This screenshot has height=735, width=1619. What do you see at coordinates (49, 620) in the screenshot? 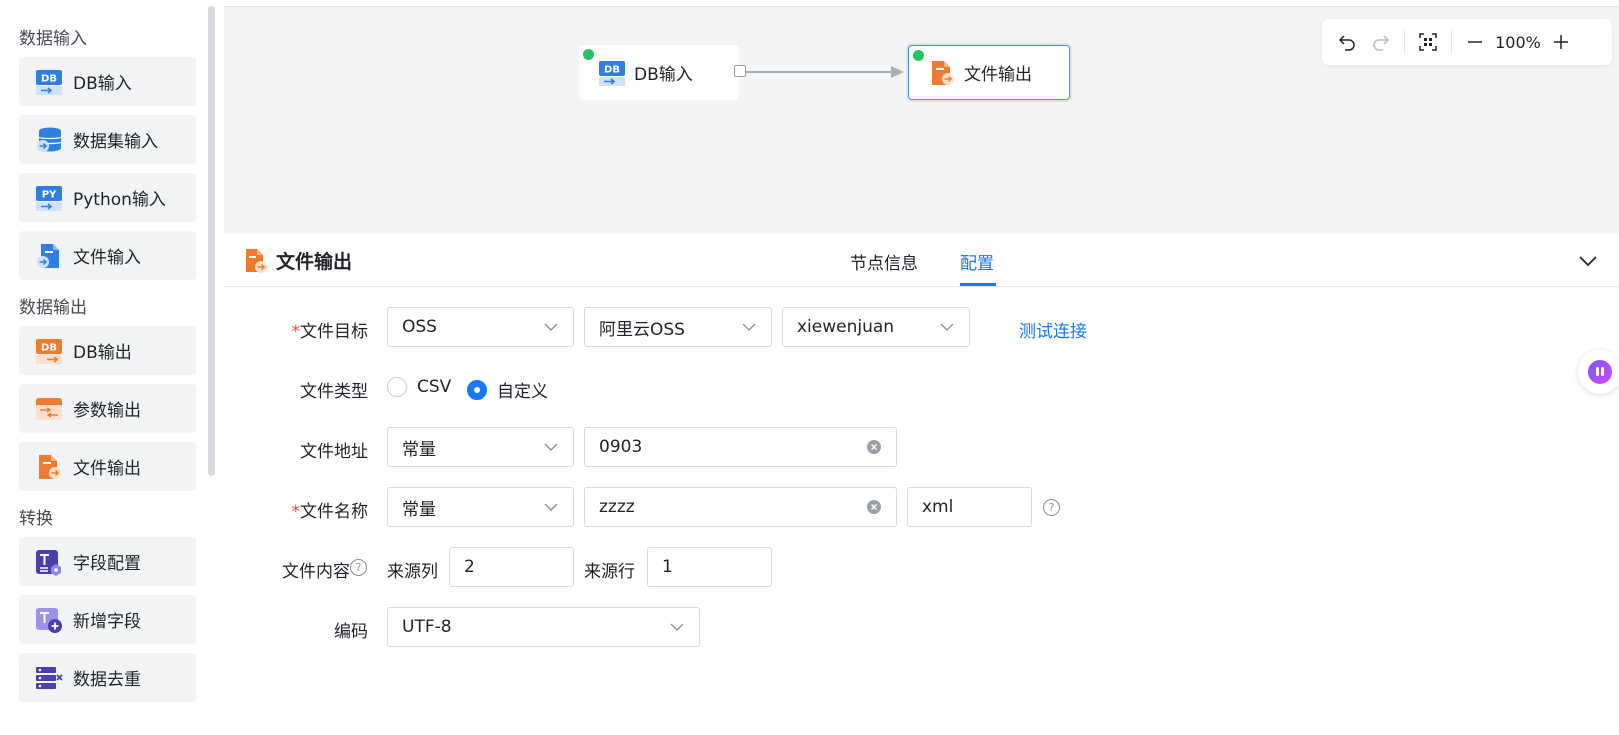
I see `add-field-icon` at bounding box center [49, 620].